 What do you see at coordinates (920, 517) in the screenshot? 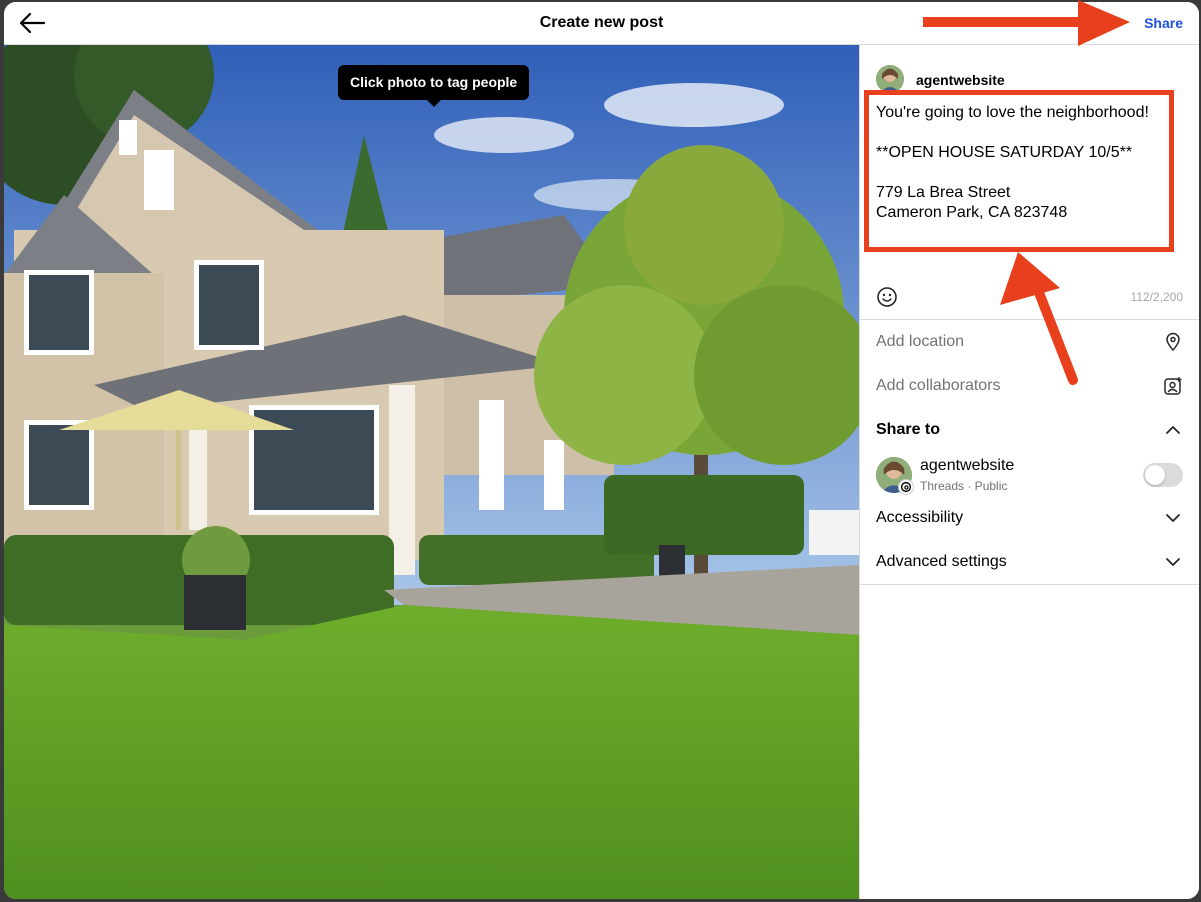
I see `accessibility-label: Accessibility` at bounding box center [920, 517].